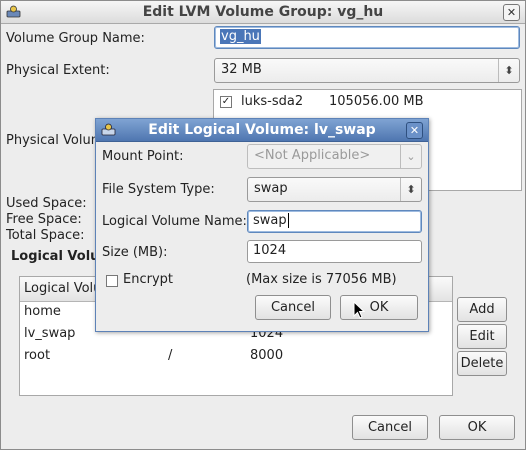 The width and height of the screenshot is (526, 450). I want to click on edit-button: Edit, so click(482, 336).